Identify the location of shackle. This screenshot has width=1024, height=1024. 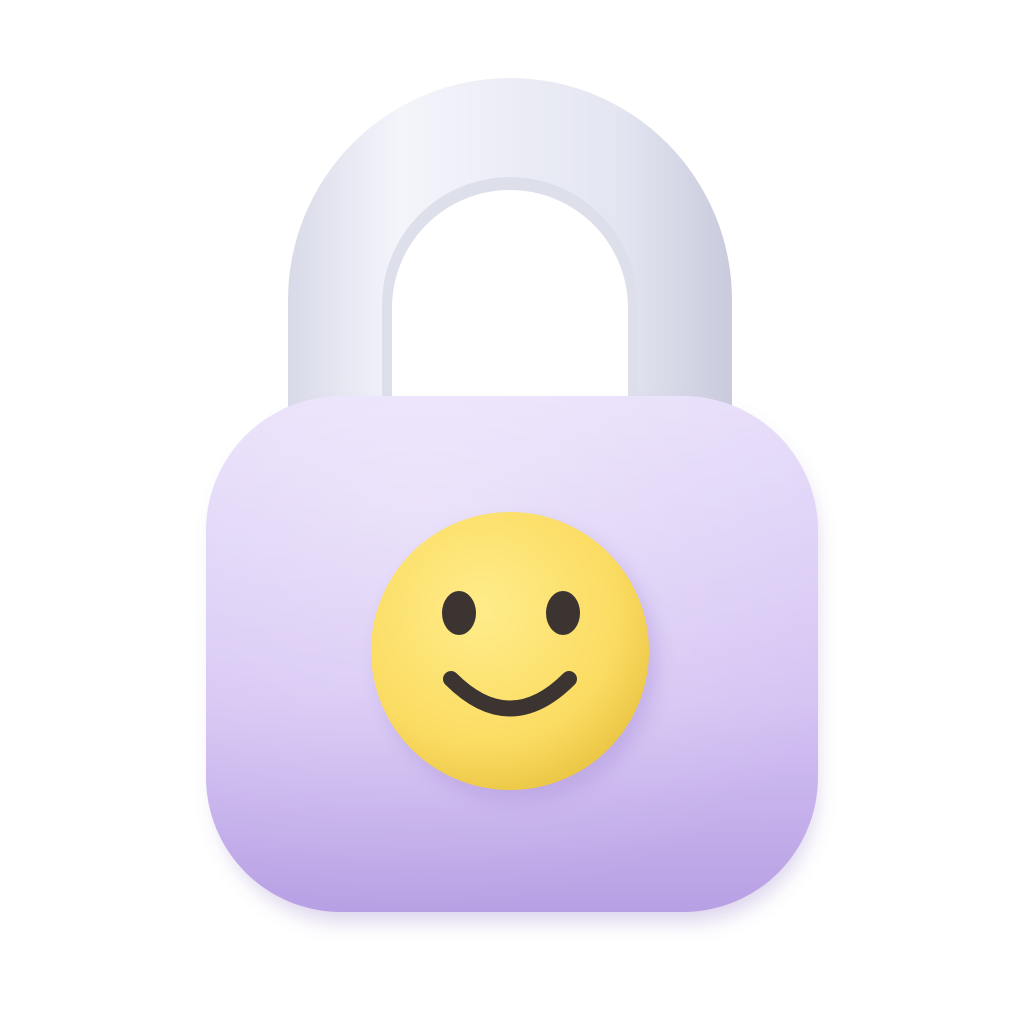
(510, 249).